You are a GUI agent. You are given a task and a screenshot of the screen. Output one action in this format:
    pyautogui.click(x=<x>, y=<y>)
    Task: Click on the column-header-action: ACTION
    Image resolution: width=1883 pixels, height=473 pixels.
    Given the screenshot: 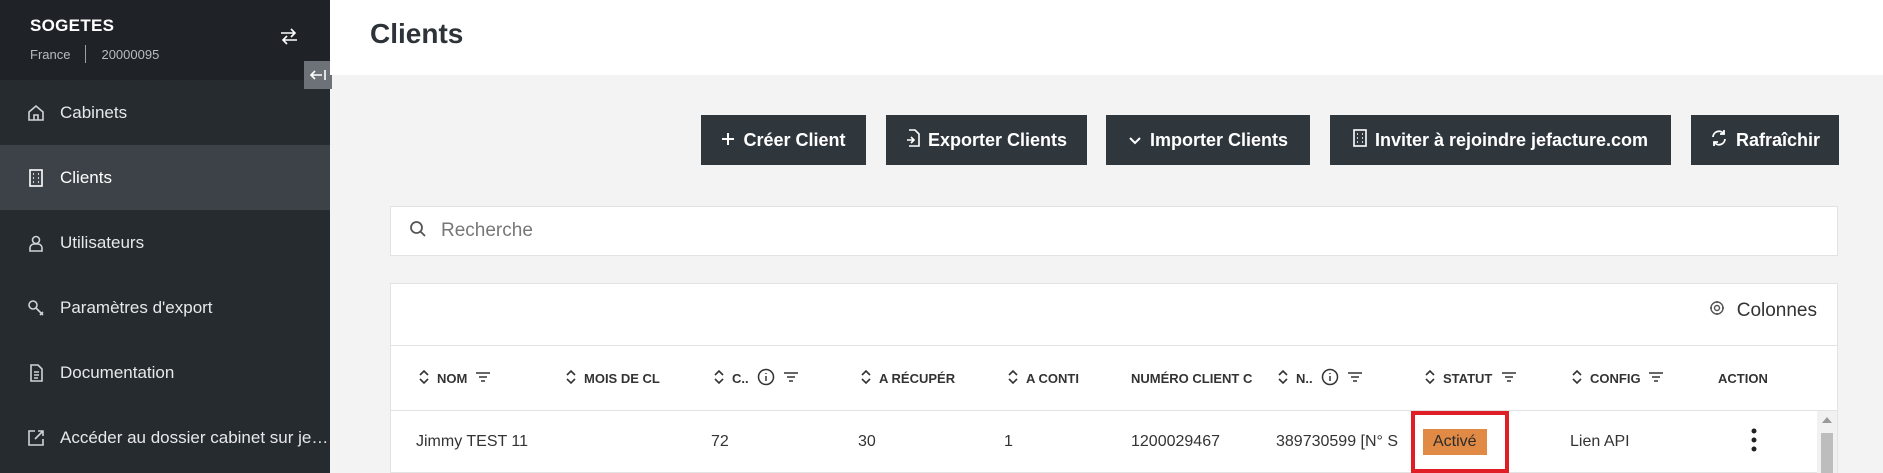 What is the action you would take?
    pyautogui.click(x=1758, y=378)
    